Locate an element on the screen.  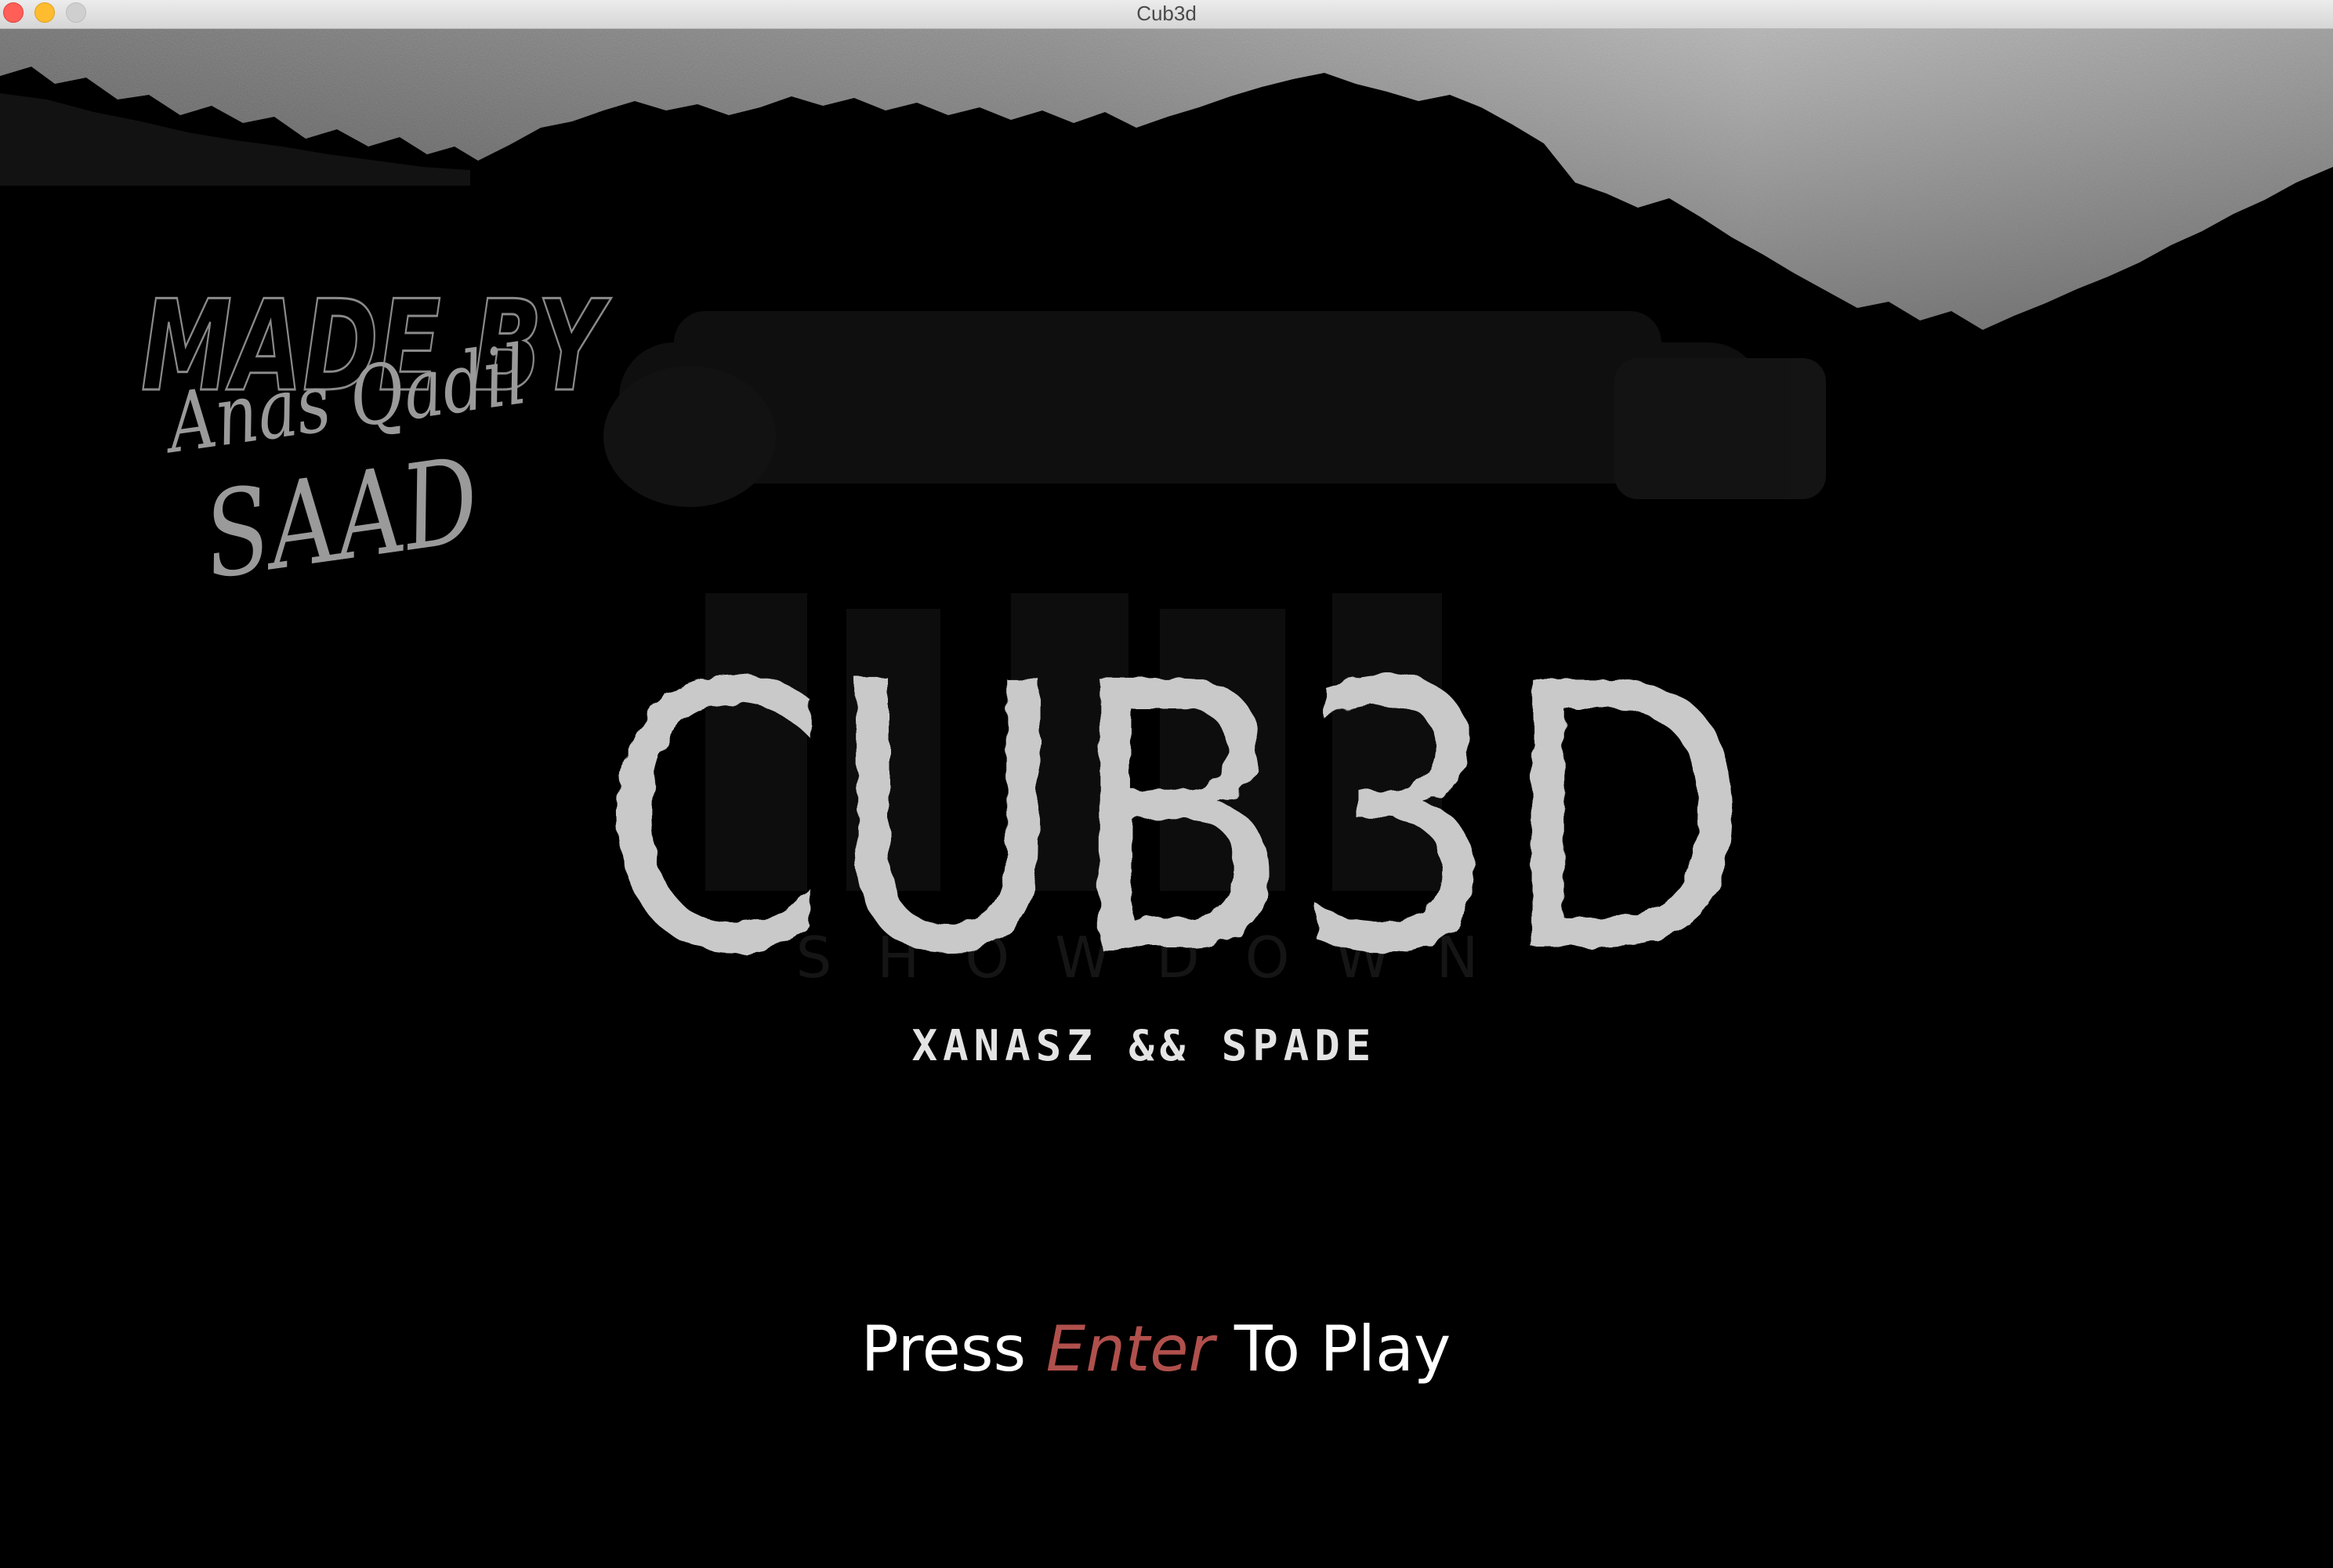
start-prompt: Press Enter To Play is located at coordinates (1156, 1349).